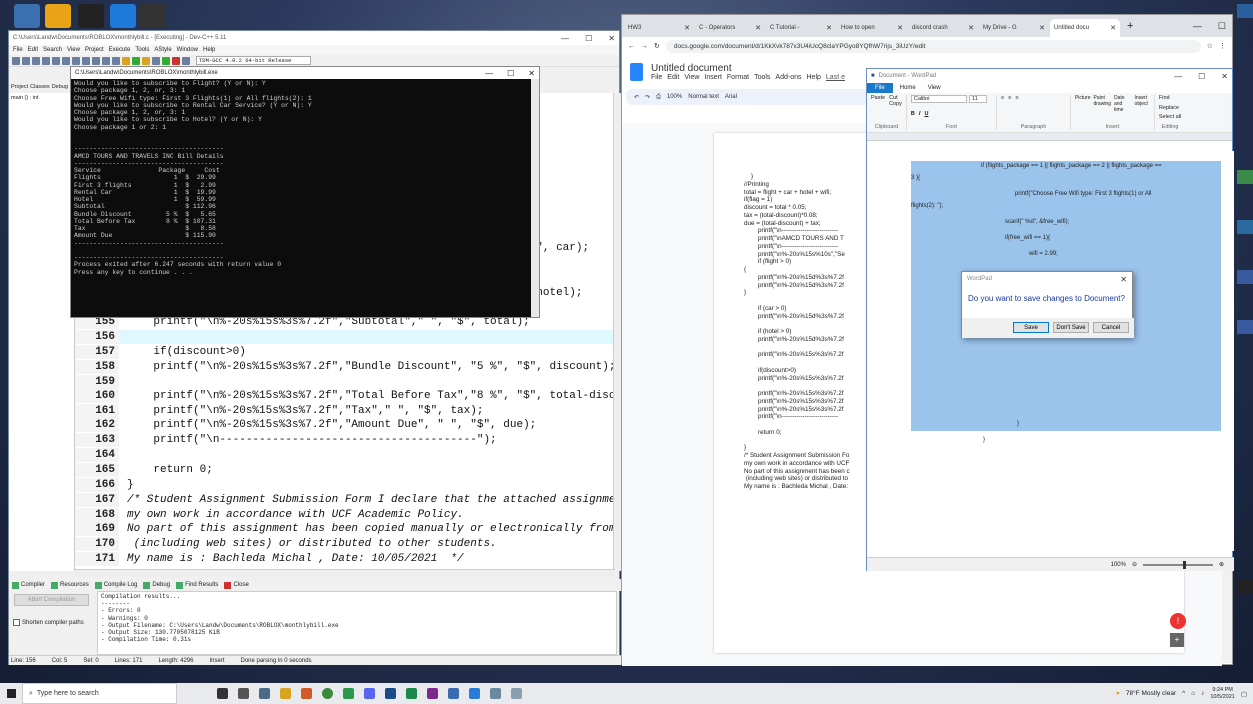 Image resolution: width=1253 pixels, height=704 pixels. Describe the element at coordinates (878, 101) in the screenshot. I see `paste-button: Paste` at that location.